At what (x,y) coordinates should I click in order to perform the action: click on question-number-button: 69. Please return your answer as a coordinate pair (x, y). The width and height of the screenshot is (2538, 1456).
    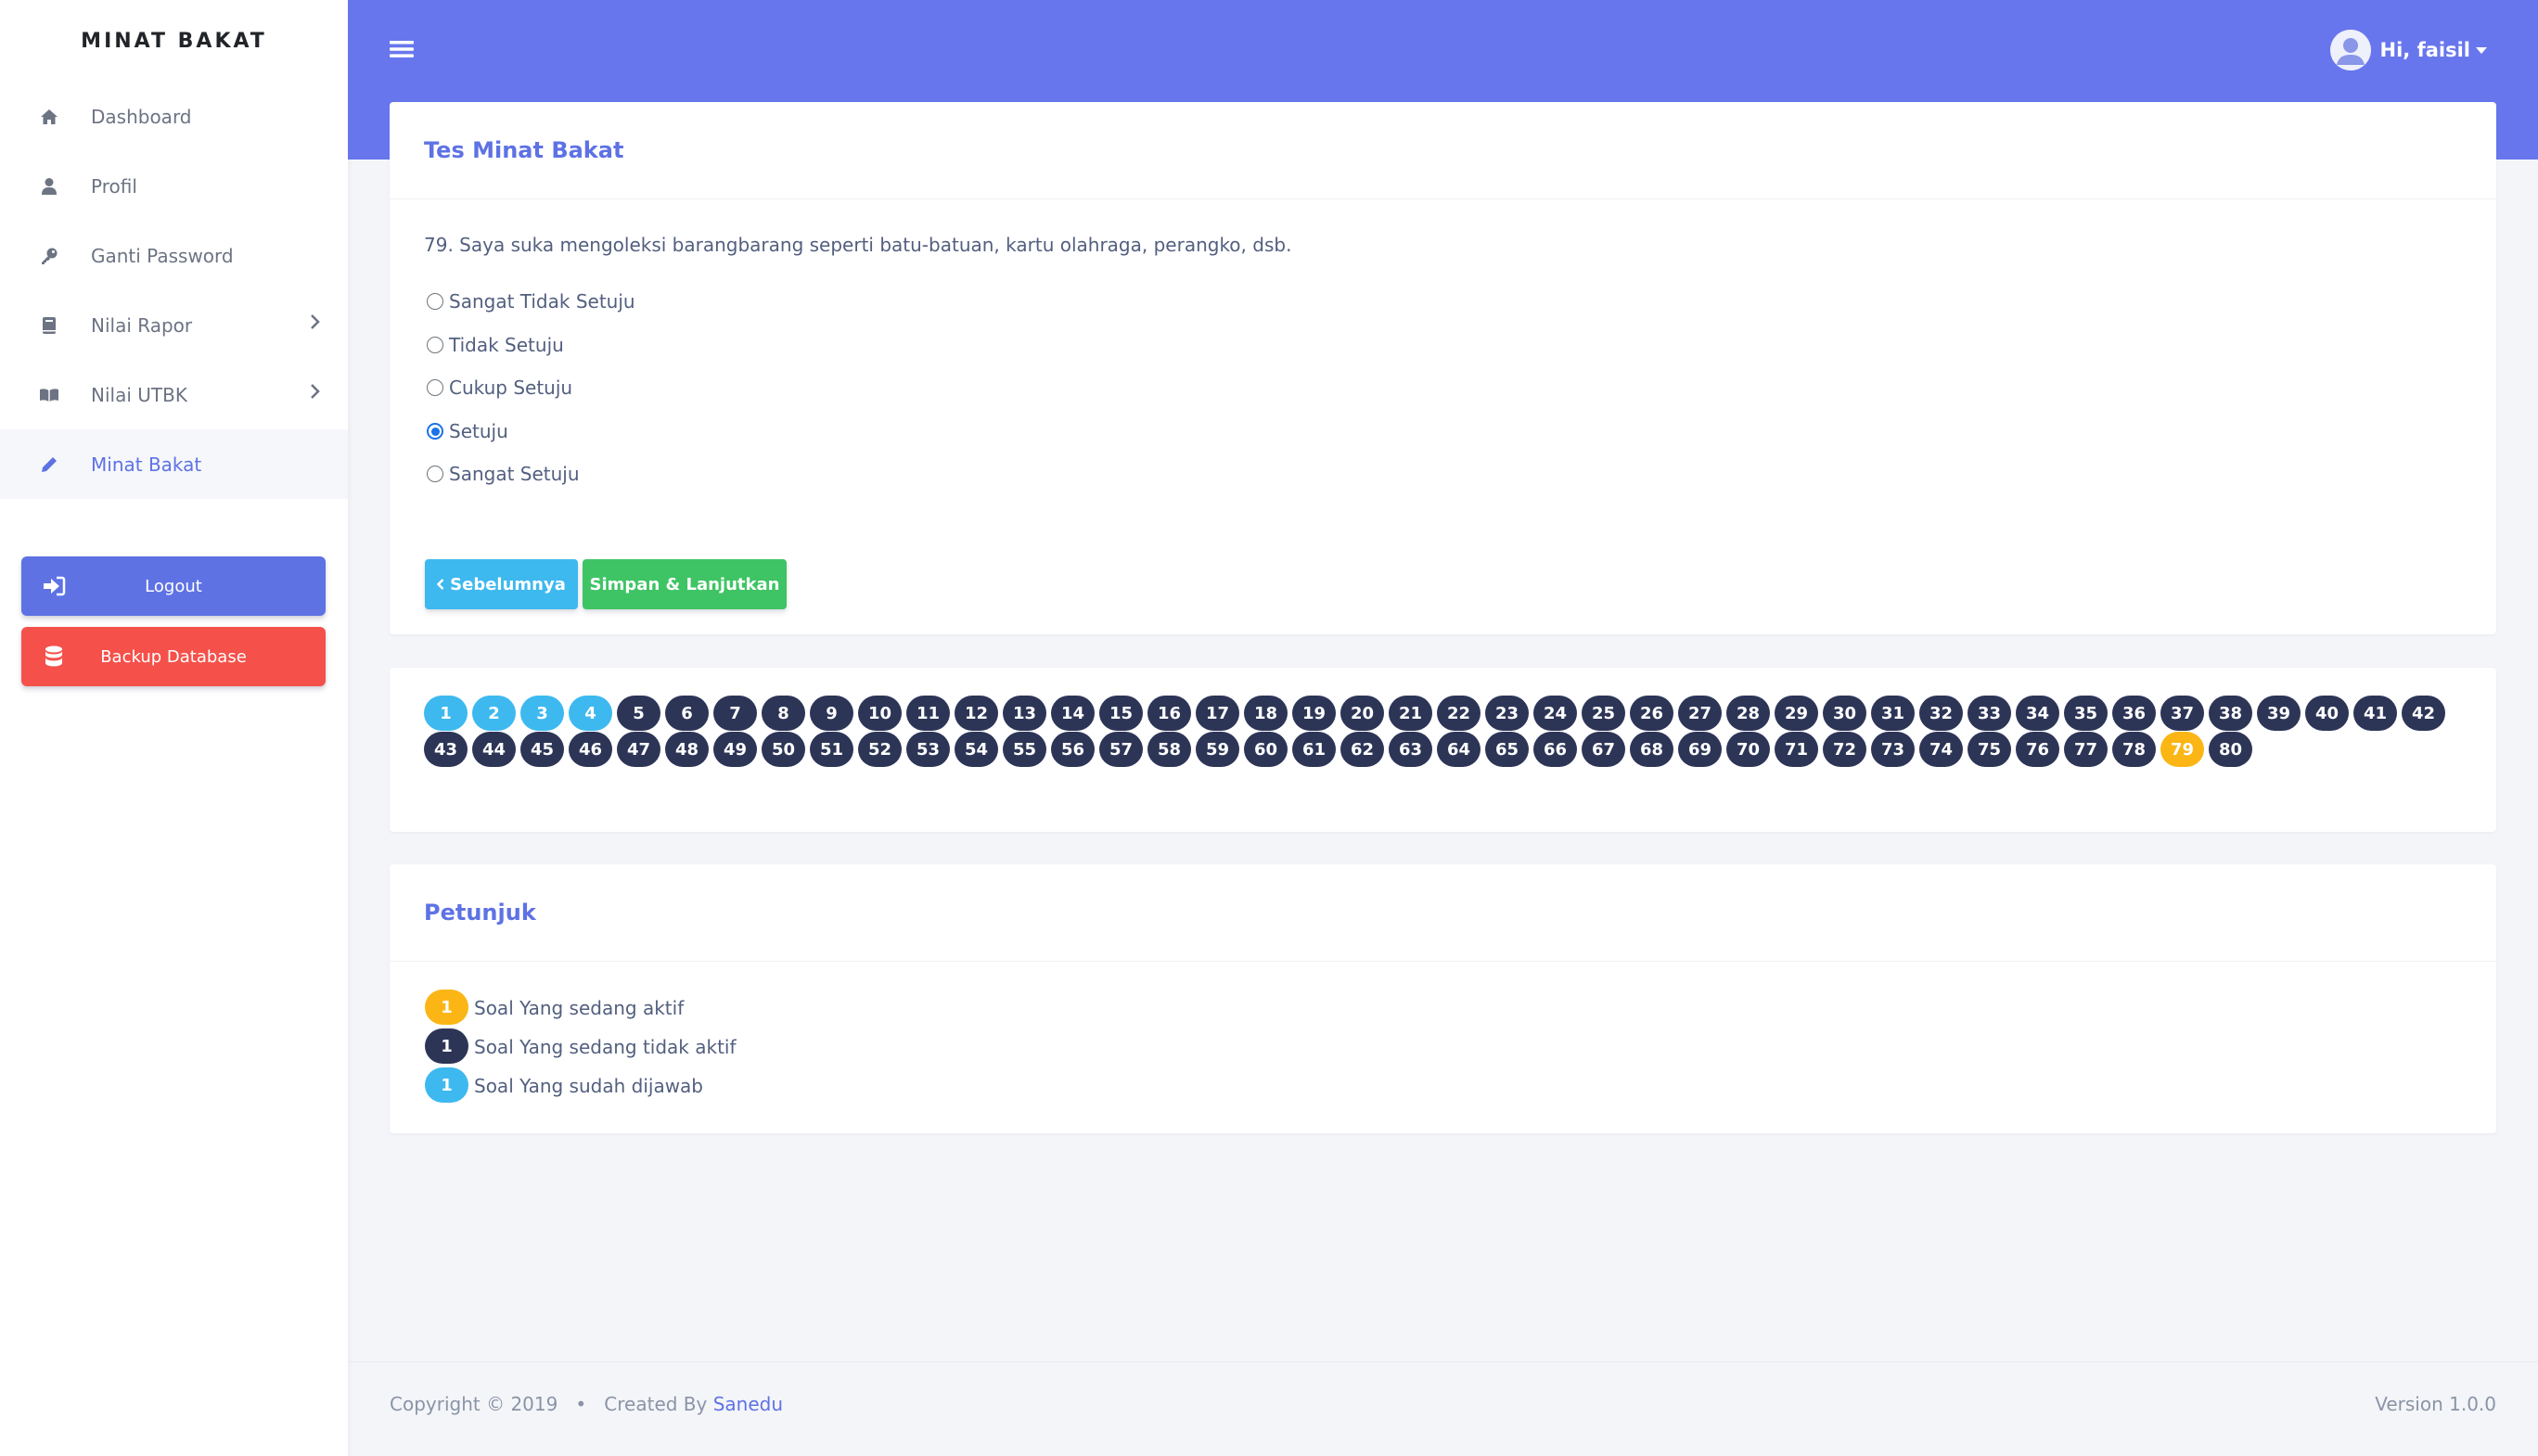
    Looking at the image, I should click on (1700, 749).